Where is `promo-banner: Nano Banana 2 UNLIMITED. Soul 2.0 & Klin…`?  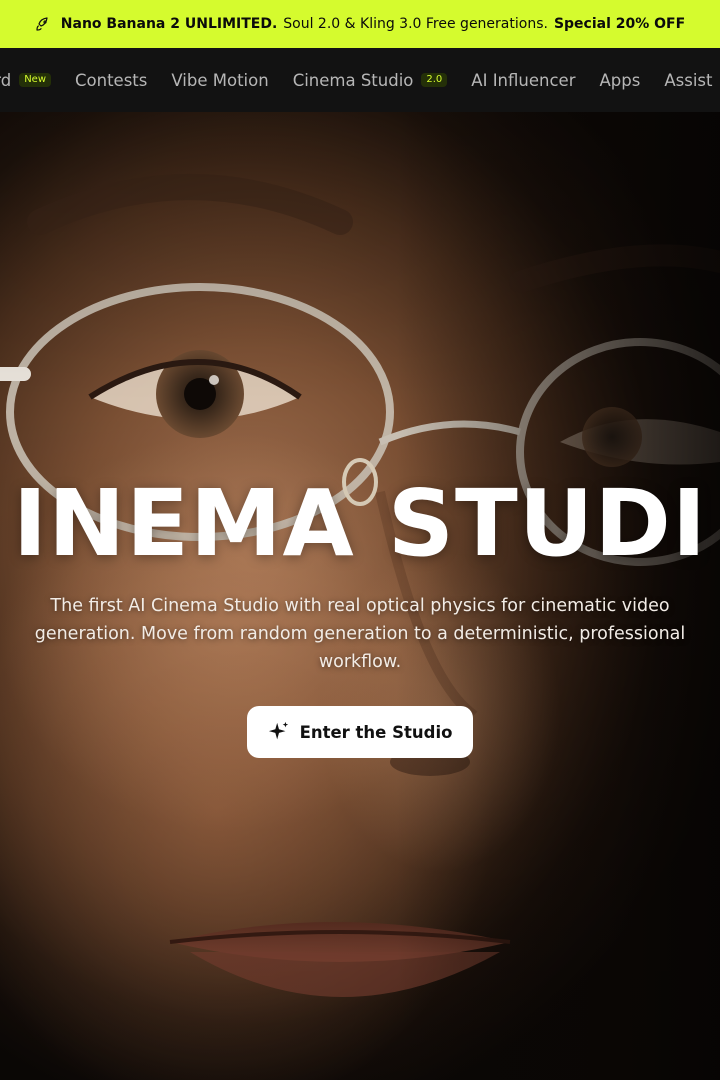 promo-banner: Nano Banana 2 UNLIMITED. Soul 2.0 & Klin… is located at coordinates (360, 24).